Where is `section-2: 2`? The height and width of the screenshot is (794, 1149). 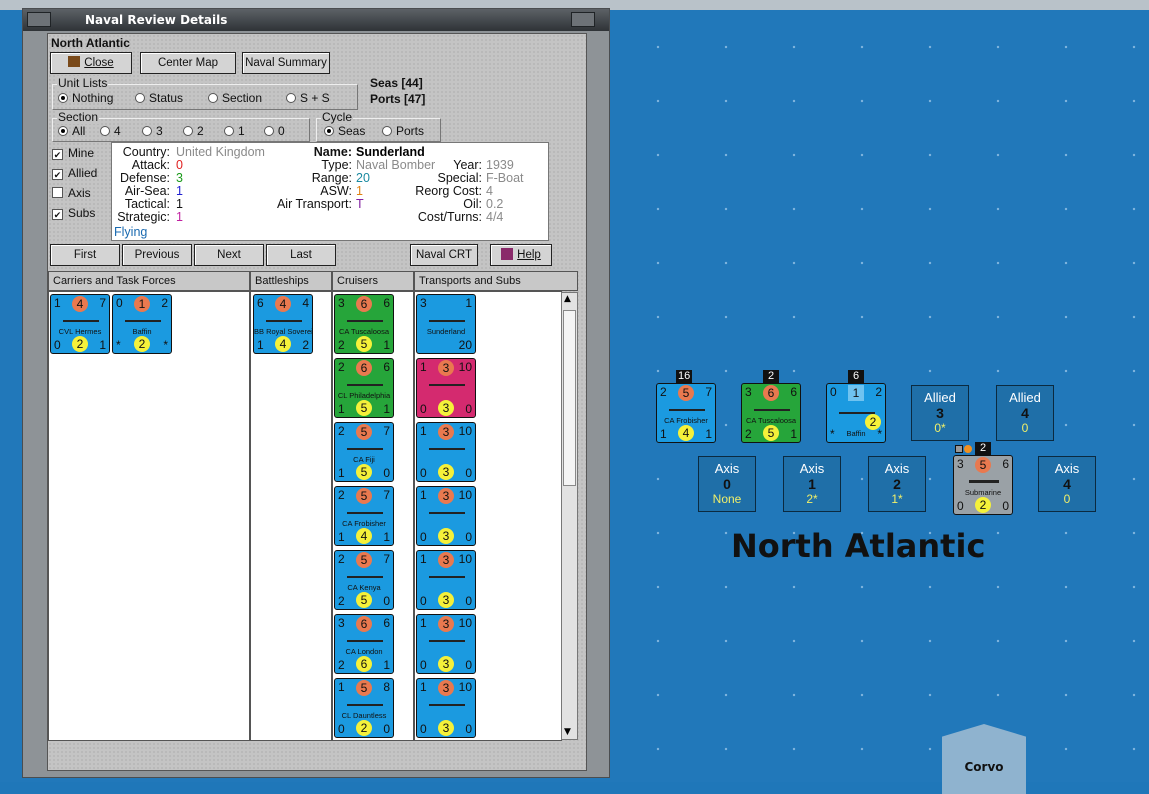 section-2: 2 is located at coordinates (193, 131).